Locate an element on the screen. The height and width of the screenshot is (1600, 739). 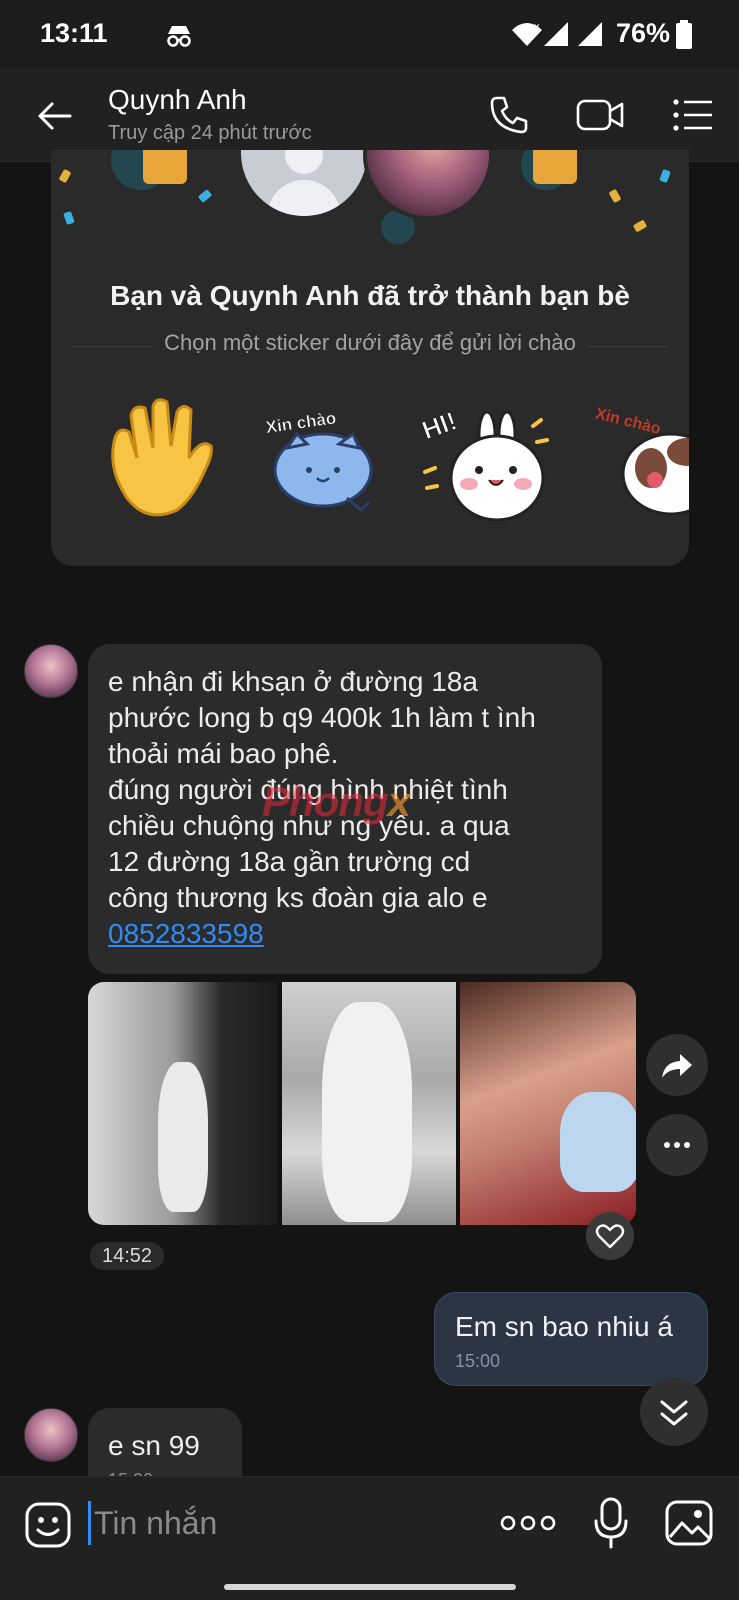
battery-percentage: 76% is located at coordinates (643, 33).